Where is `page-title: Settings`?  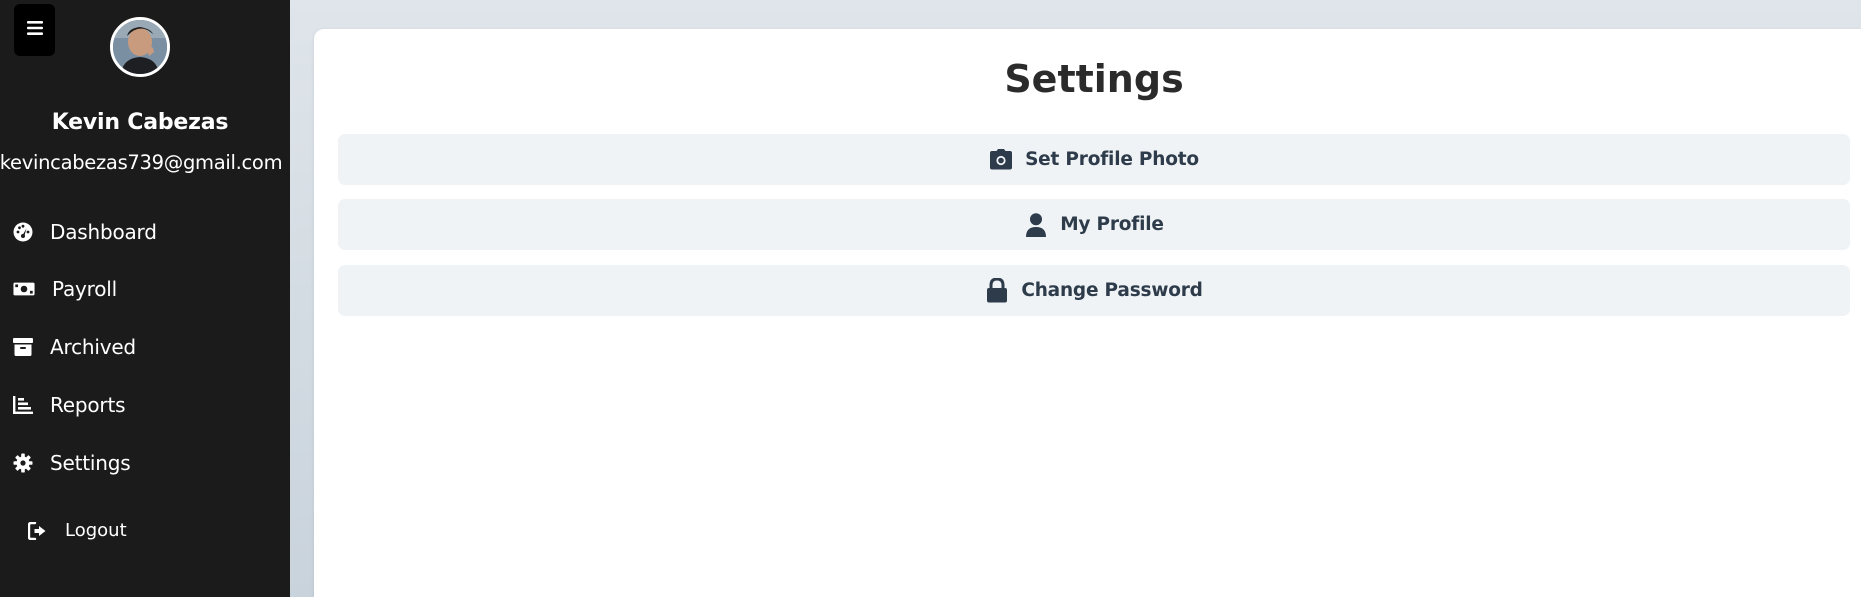 page-title: Settings is located at coordinates (1094, 79).